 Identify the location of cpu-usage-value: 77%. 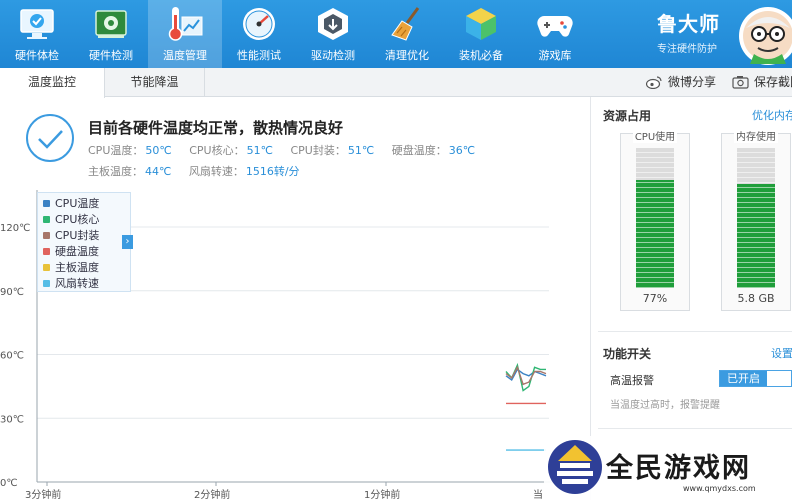
(655, 298).